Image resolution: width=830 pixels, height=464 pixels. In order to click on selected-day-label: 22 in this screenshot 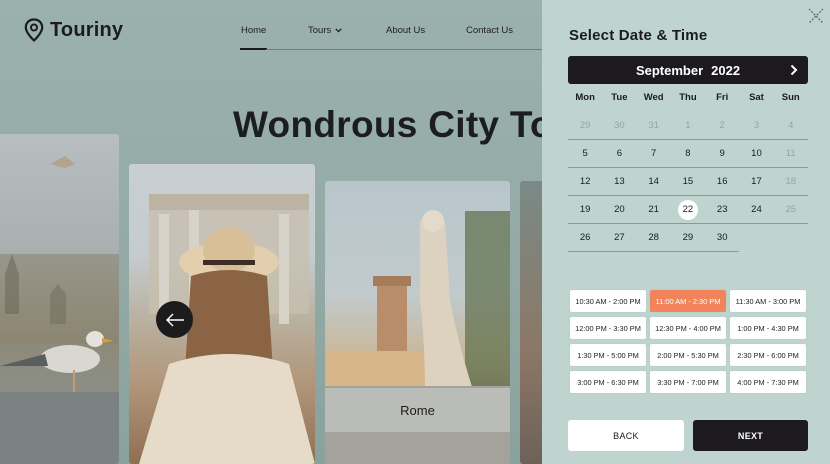, I will do `click(687, 210)`.